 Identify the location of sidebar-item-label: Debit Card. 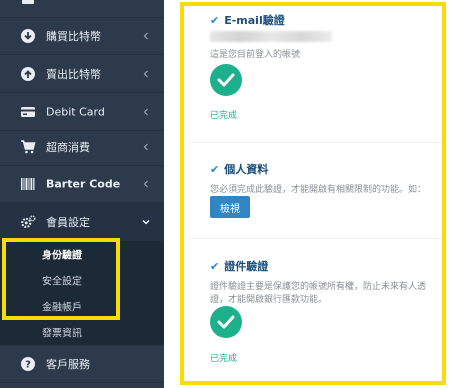
(75, 111).